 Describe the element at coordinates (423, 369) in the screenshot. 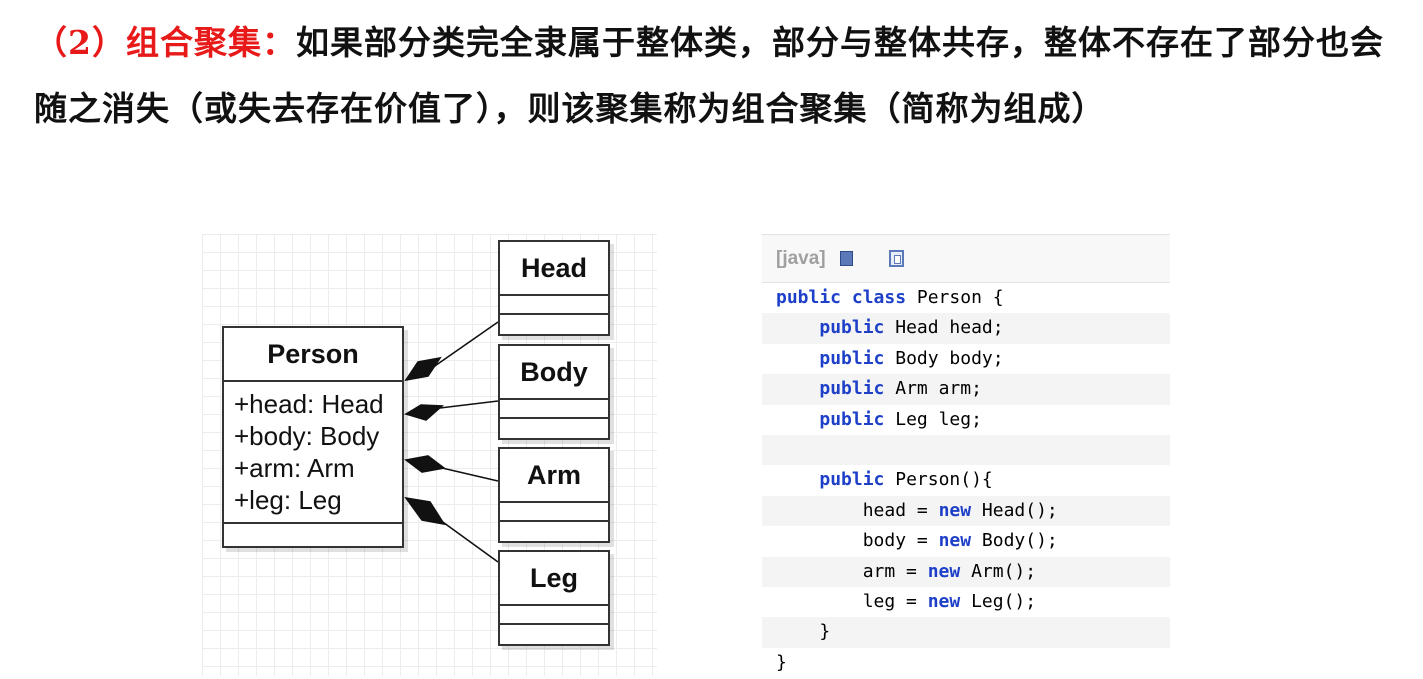

I see `diamond-head` at that location.